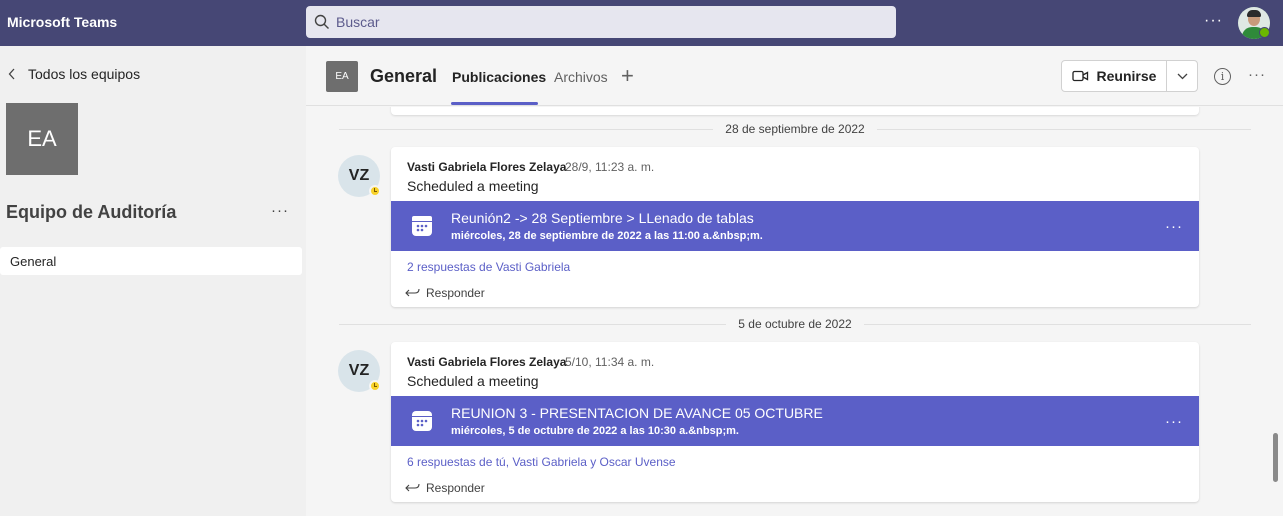 This screenshot has height=516, width=1283. I want to click on team-name: Equipo de Auditoría, so click(91, 212).